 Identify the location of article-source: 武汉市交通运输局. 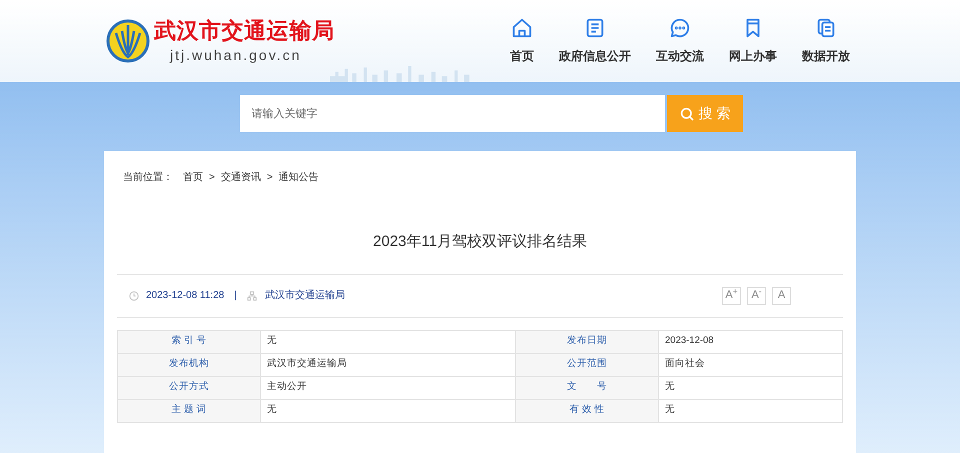
(304, 295).